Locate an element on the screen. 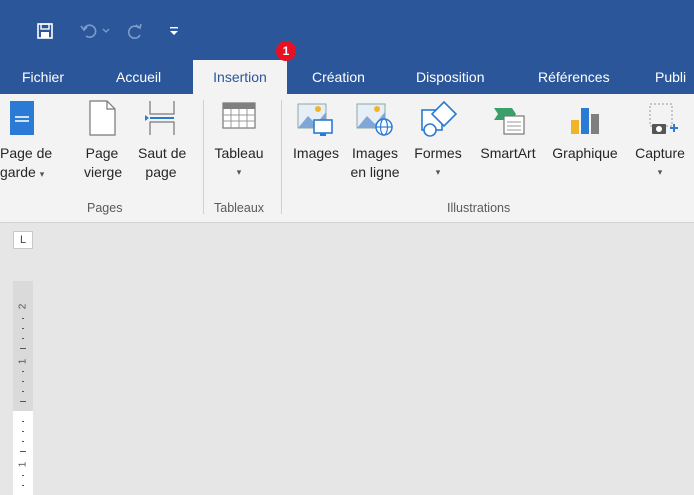 Image resolution: width=694 pixels, height=495 pixels. customize-qat-icon is located at coordinates (174, 31).